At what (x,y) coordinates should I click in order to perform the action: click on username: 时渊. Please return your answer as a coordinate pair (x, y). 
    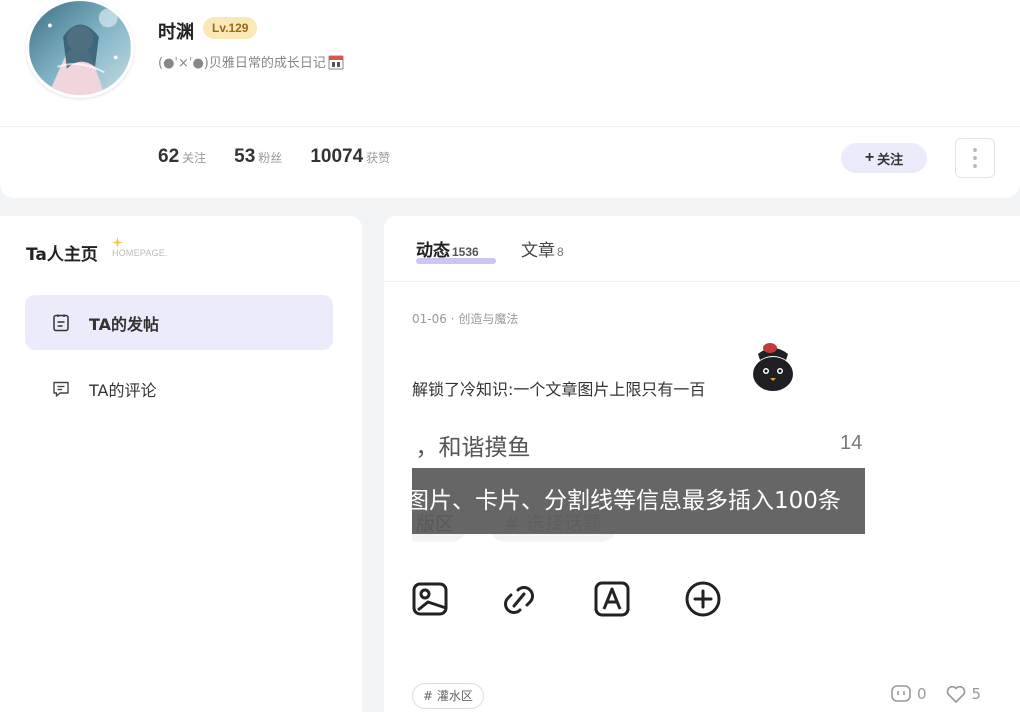
    Looking at the image, I should click on (176, 32).